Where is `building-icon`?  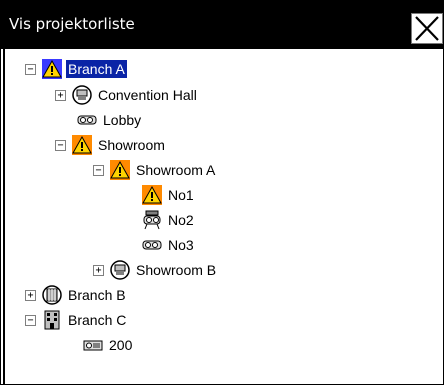 building-icon is located at coordinates (52, 320).